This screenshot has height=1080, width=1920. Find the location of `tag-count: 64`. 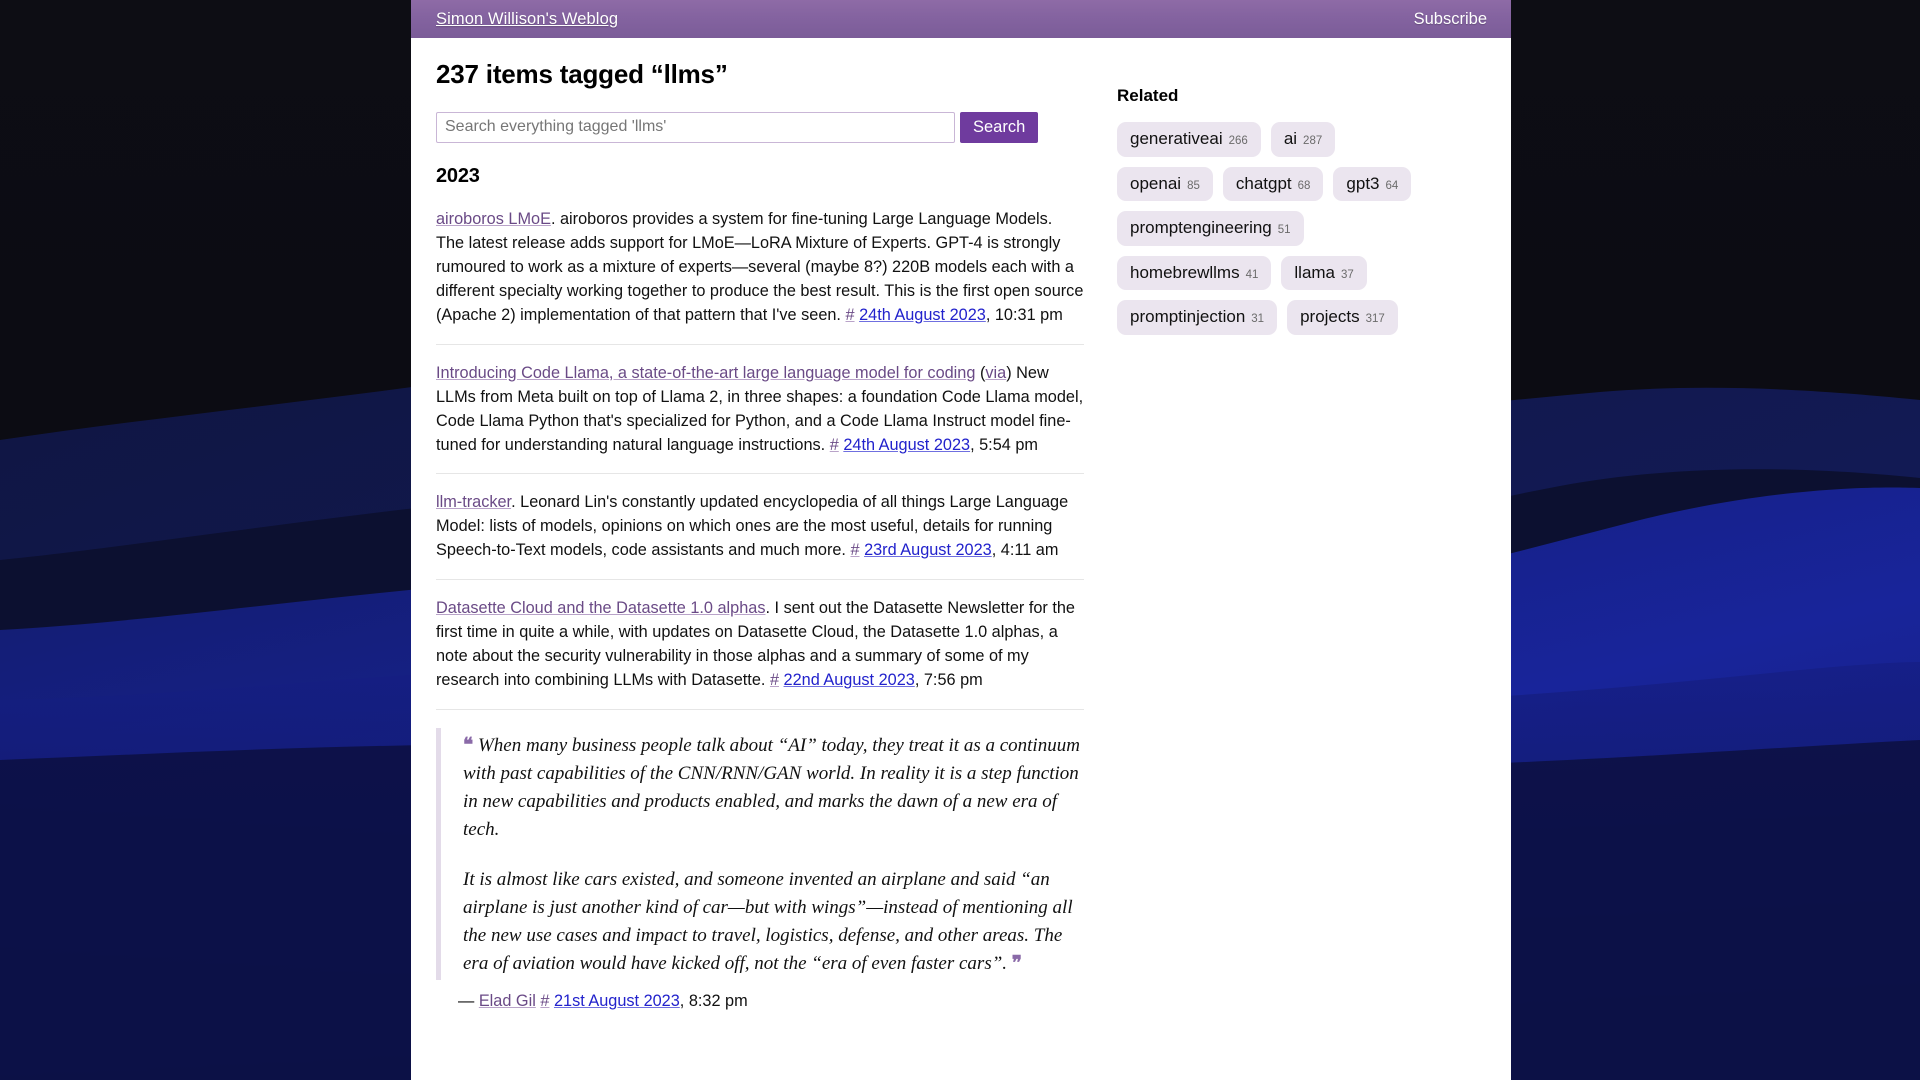

tag-count: 64 is located at coordinates (1392, 185).